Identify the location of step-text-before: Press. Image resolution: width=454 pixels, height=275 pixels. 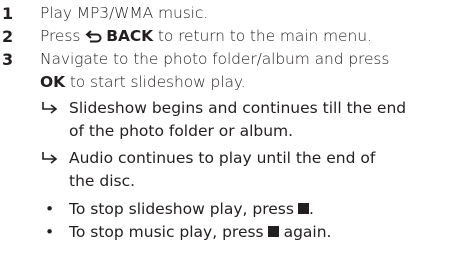
(60, 36).